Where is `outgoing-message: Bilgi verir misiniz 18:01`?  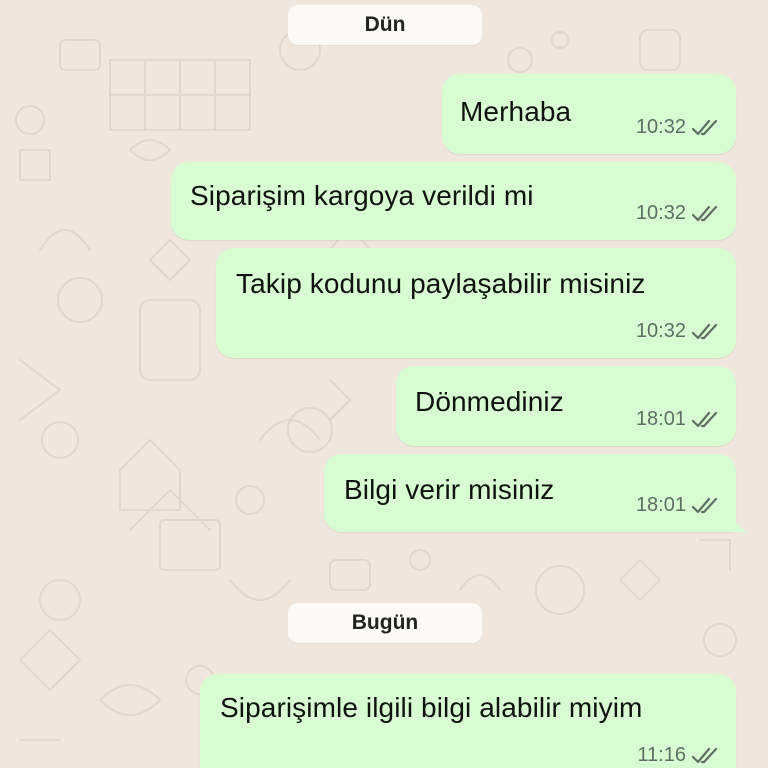 outgoing-message: Bilgi verir misiniz 18:01 is located at coordinates (530, 493).